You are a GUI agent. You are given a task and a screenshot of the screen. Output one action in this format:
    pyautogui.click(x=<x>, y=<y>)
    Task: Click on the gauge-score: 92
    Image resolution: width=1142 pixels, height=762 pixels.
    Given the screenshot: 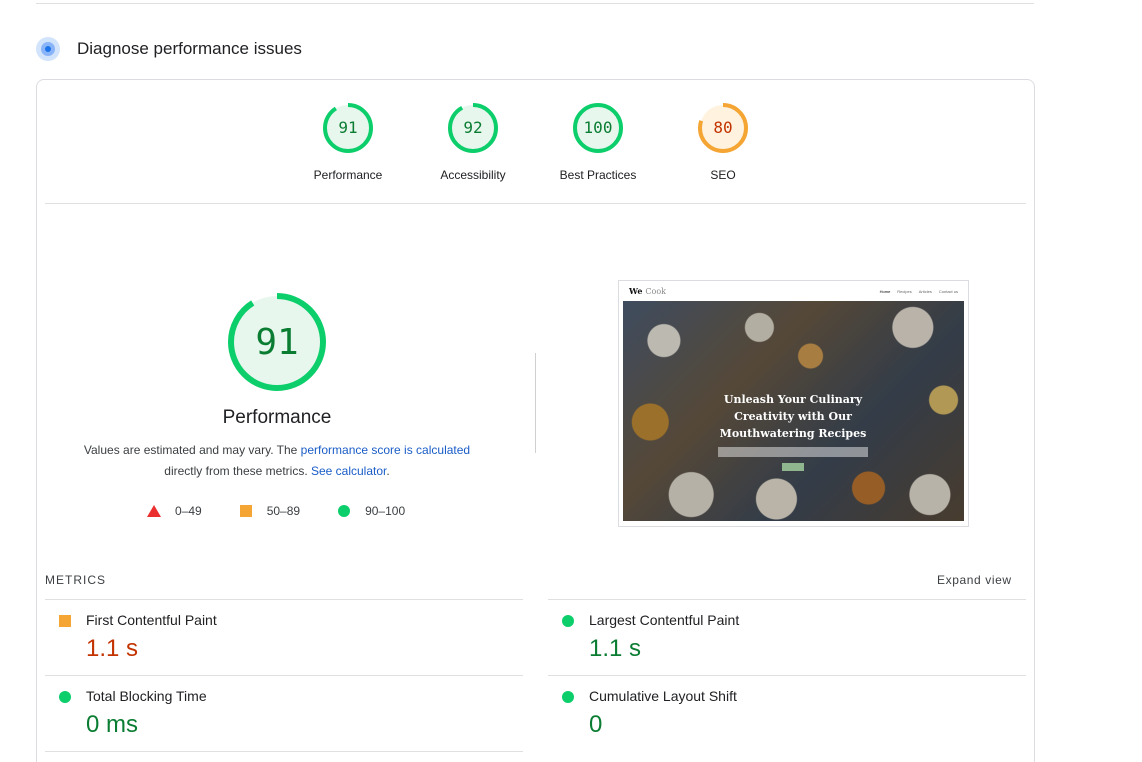 What is the action you would take?
    pyautogui.click(x=473, y=127)
    